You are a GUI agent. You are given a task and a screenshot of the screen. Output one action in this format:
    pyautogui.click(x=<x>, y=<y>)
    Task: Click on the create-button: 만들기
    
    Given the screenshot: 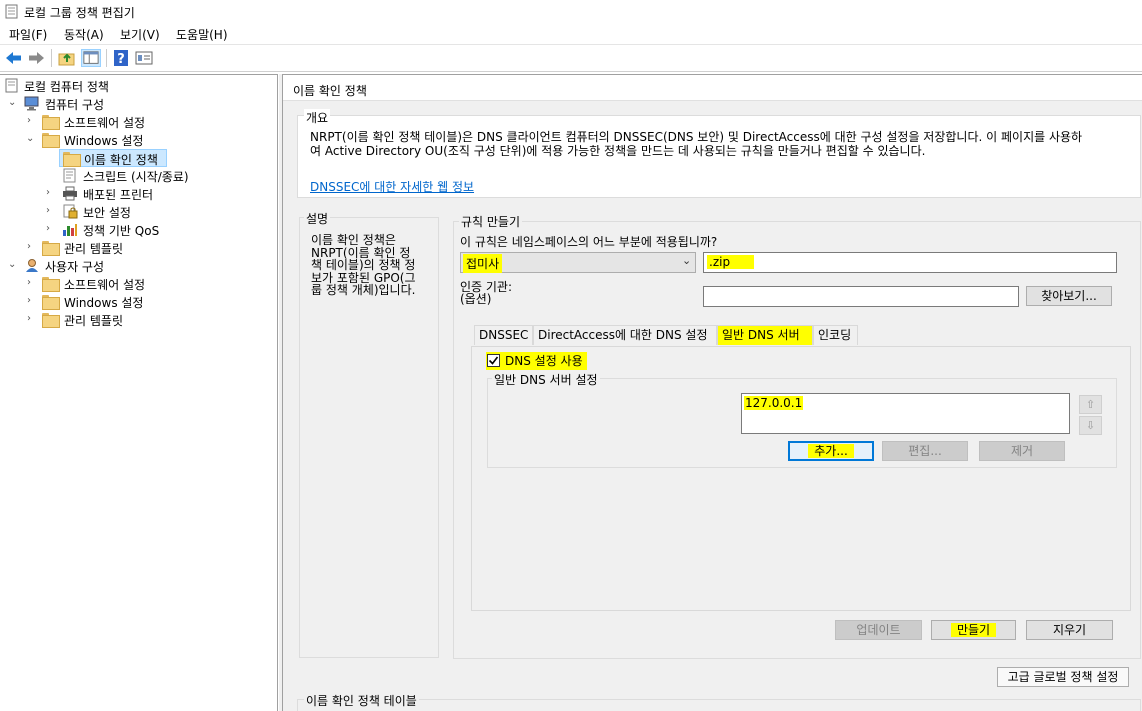 What is the action you would take?
    pyautogui.click(x=973, y=630)
    